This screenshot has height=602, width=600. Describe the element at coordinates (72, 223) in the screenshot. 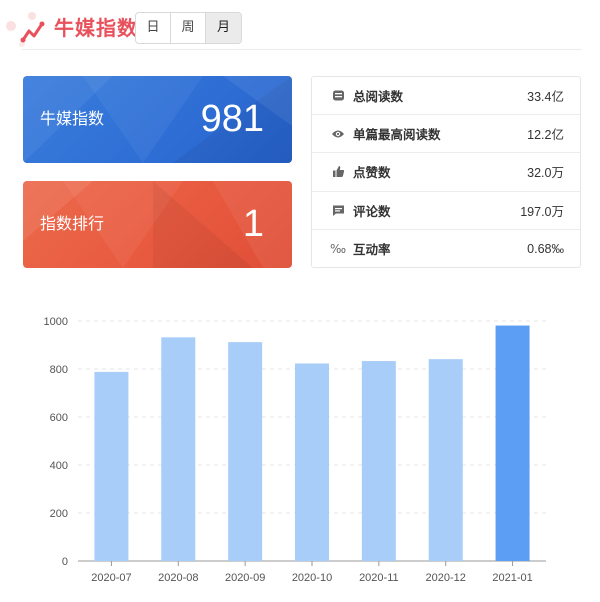

I see `rank-card-label: 指数排行` at that location.